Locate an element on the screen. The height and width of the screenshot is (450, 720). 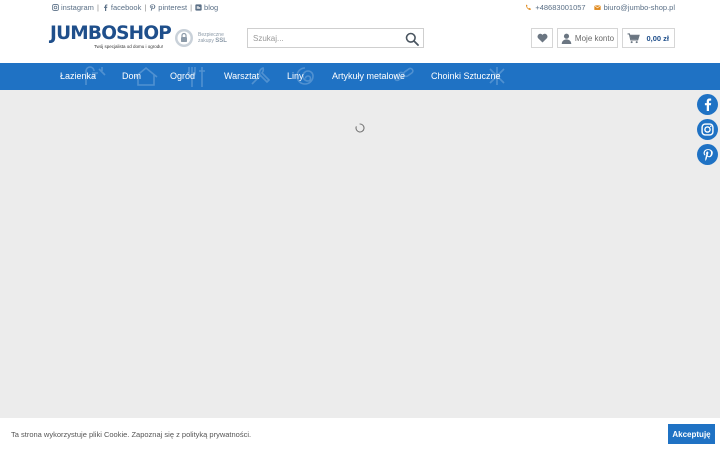
nav-item-artykuly-metalowe: Artykuły metalowe is located at coordinates (368, 76).